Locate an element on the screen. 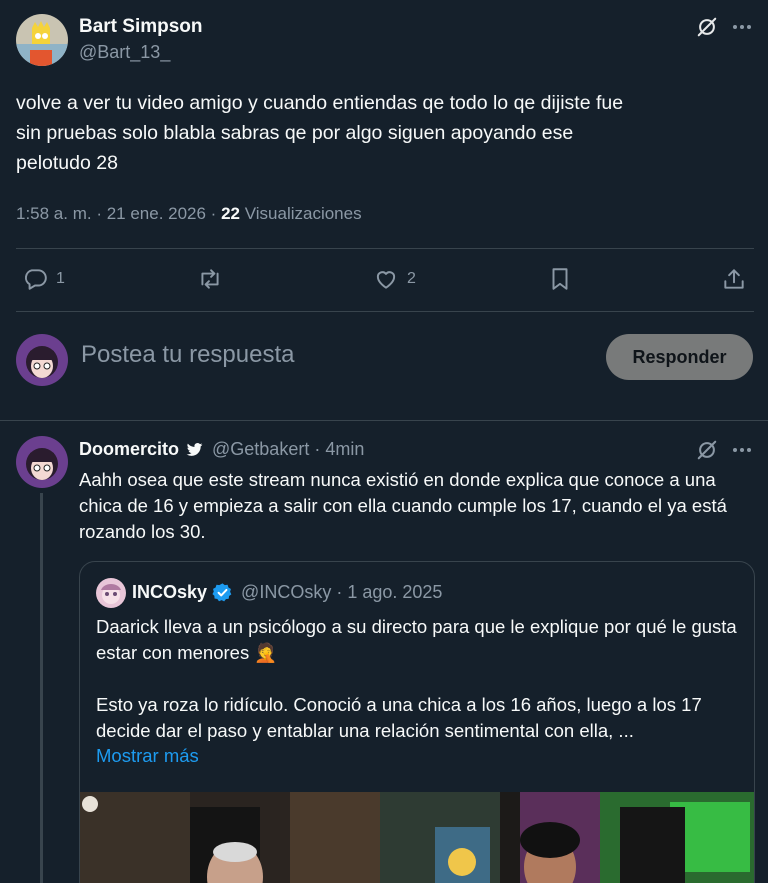 The image size is (768, 883). show-more-link: Mostrar más is located at coordinates (147, 756).